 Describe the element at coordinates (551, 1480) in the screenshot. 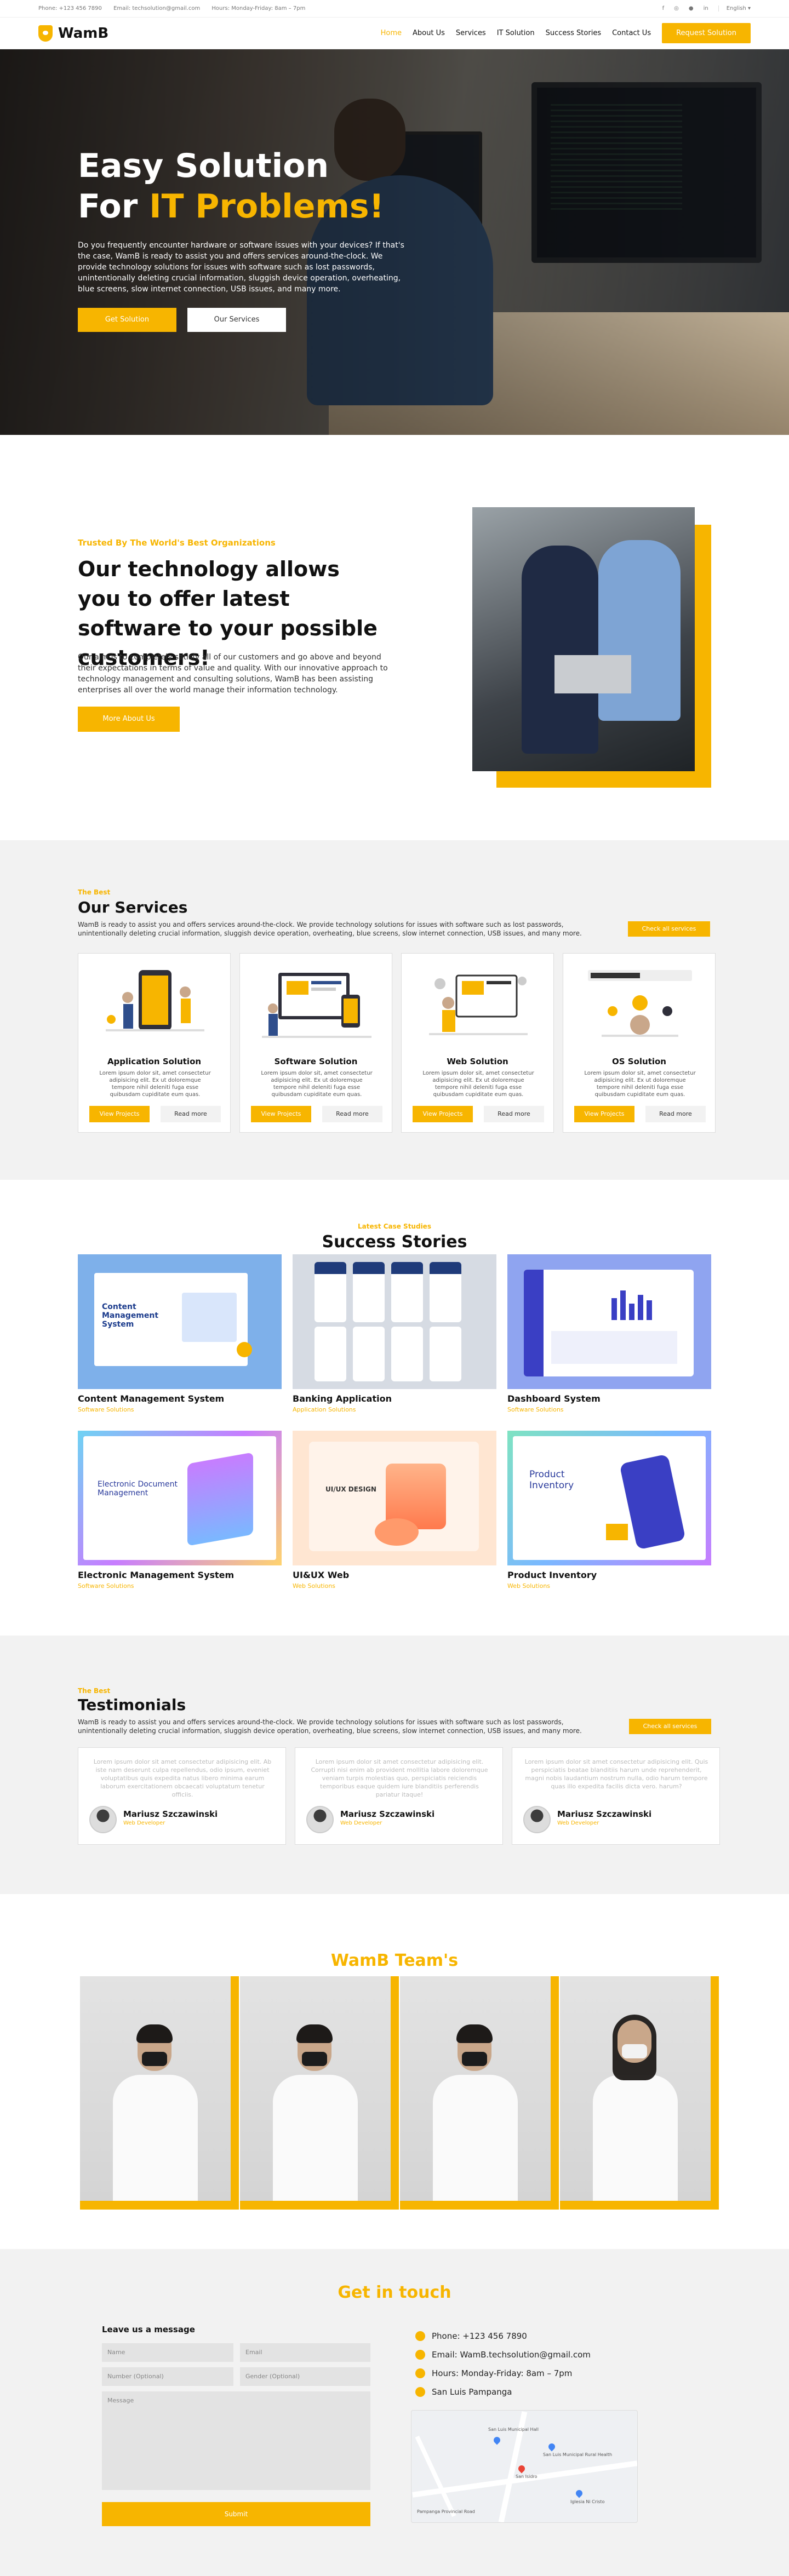

I see `story-image-text: Product Inventory` at that location.